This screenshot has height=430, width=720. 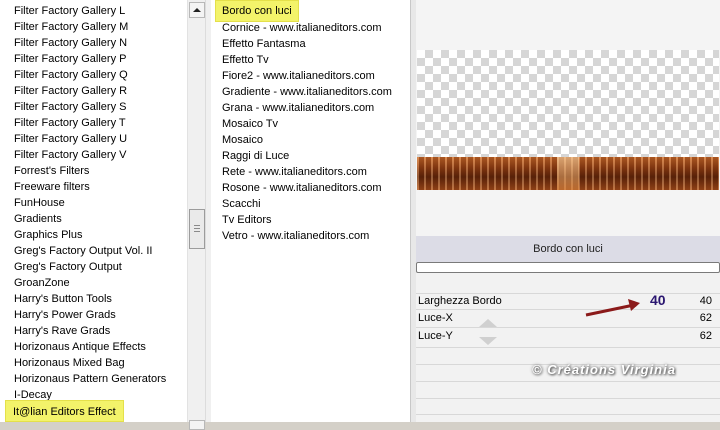 I want to click on annotation-value: 40, so click(x=658, y=300).